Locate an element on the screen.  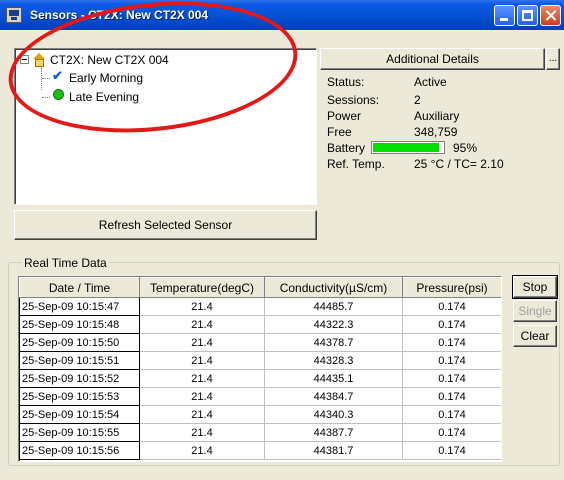
power-value: Auxiliary is located at coordinates (437, 116).